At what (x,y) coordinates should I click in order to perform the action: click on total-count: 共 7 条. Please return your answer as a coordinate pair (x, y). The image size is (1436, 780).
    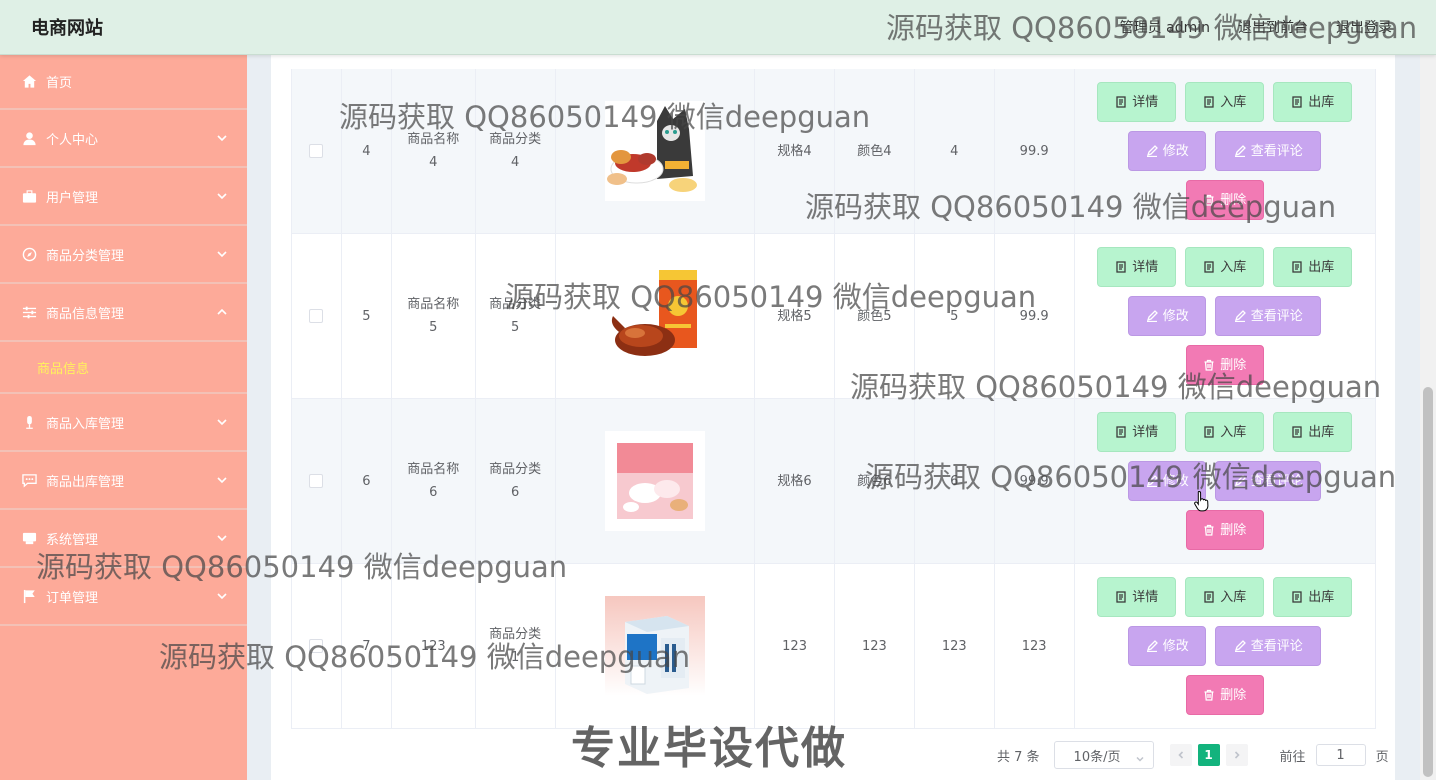
    Looking at the image, I should click on (1018, 757).